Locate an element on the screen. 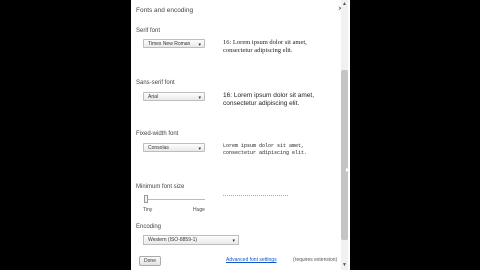  min-size-sample is located at coordinates (255, 195).